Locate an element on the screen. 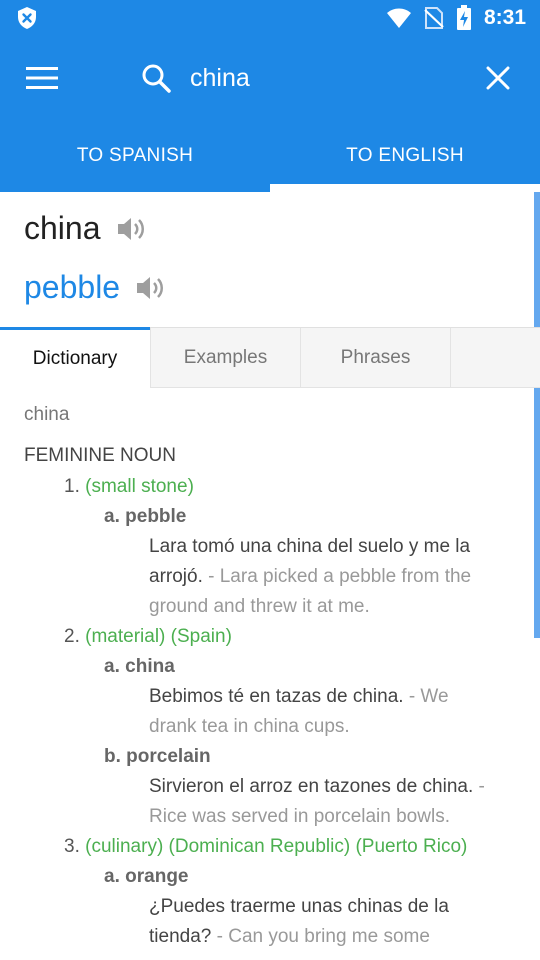 This screenshot has width=540, height=960. example-source: tienda? is located at coordinates (180, 936).